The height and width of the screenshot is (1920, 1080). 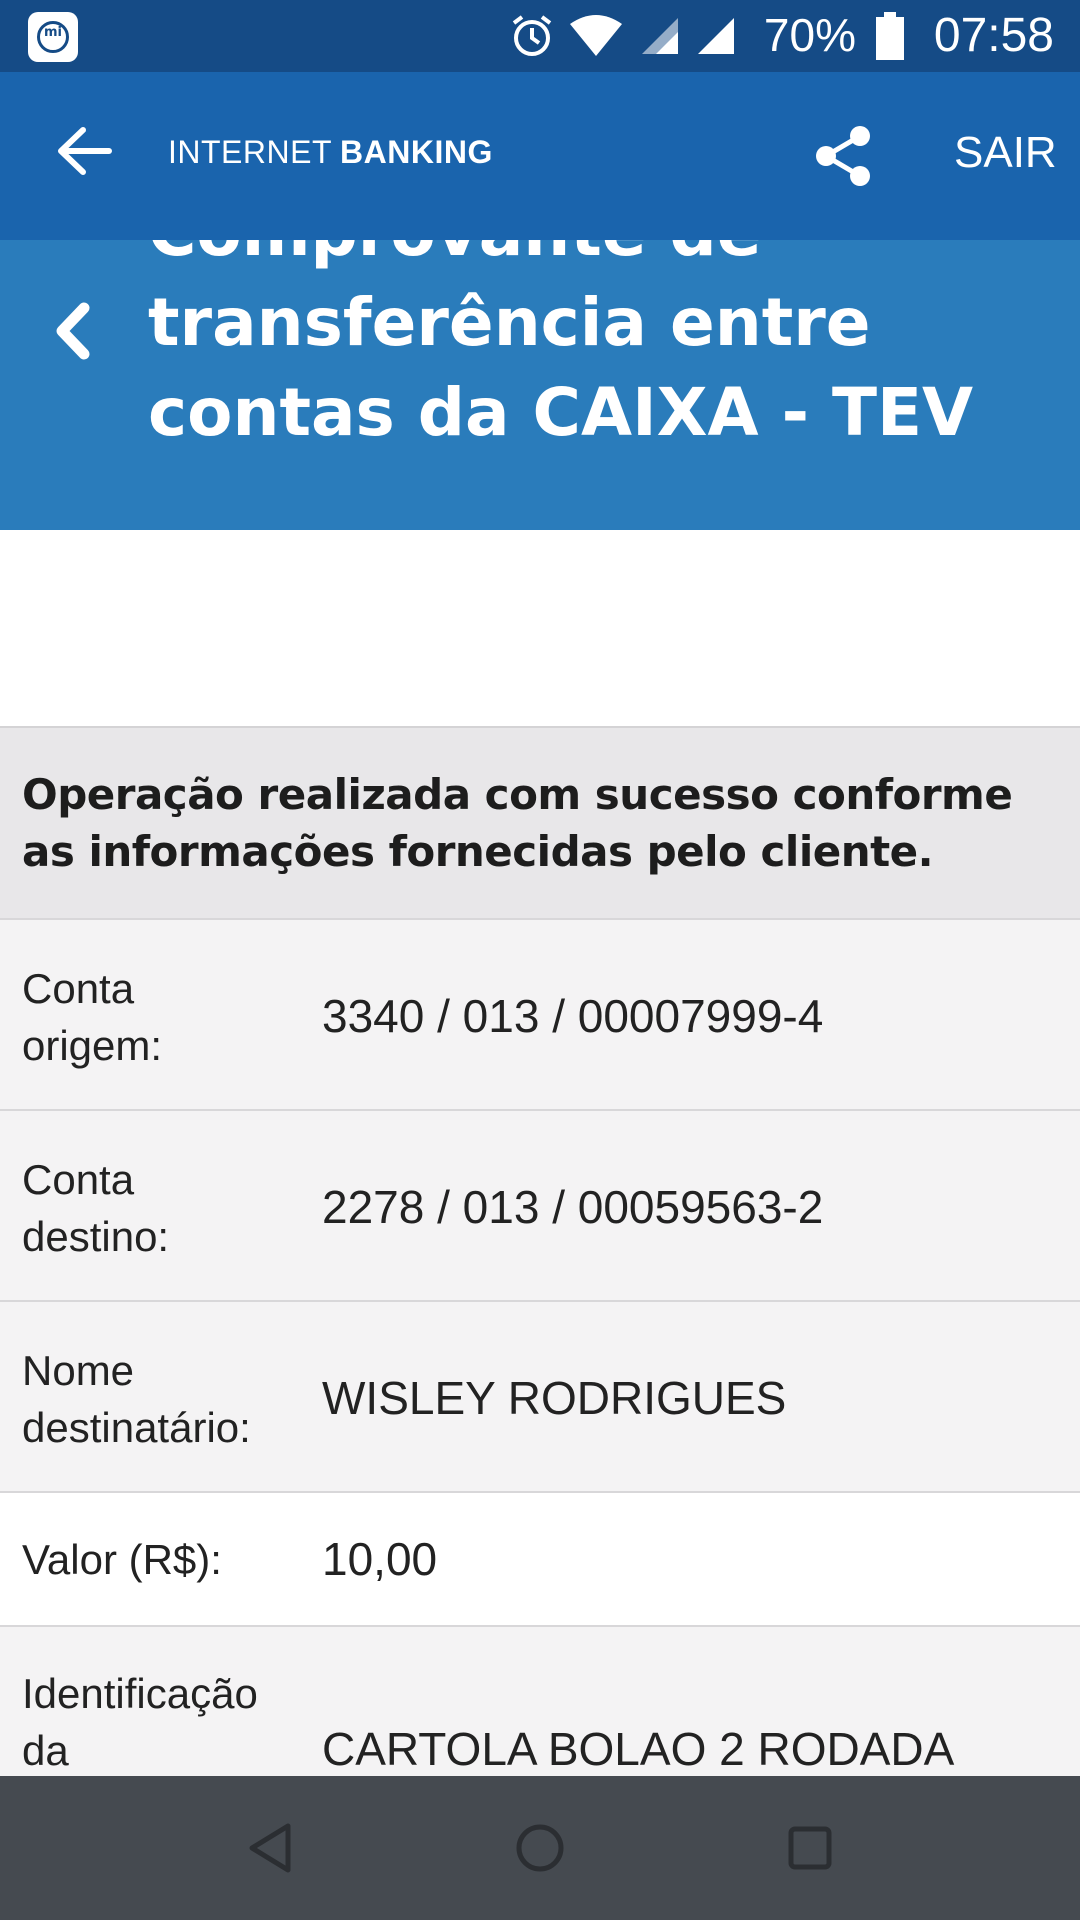 I want to click on row-label: Identificação da, so click(x=140, y=1722).